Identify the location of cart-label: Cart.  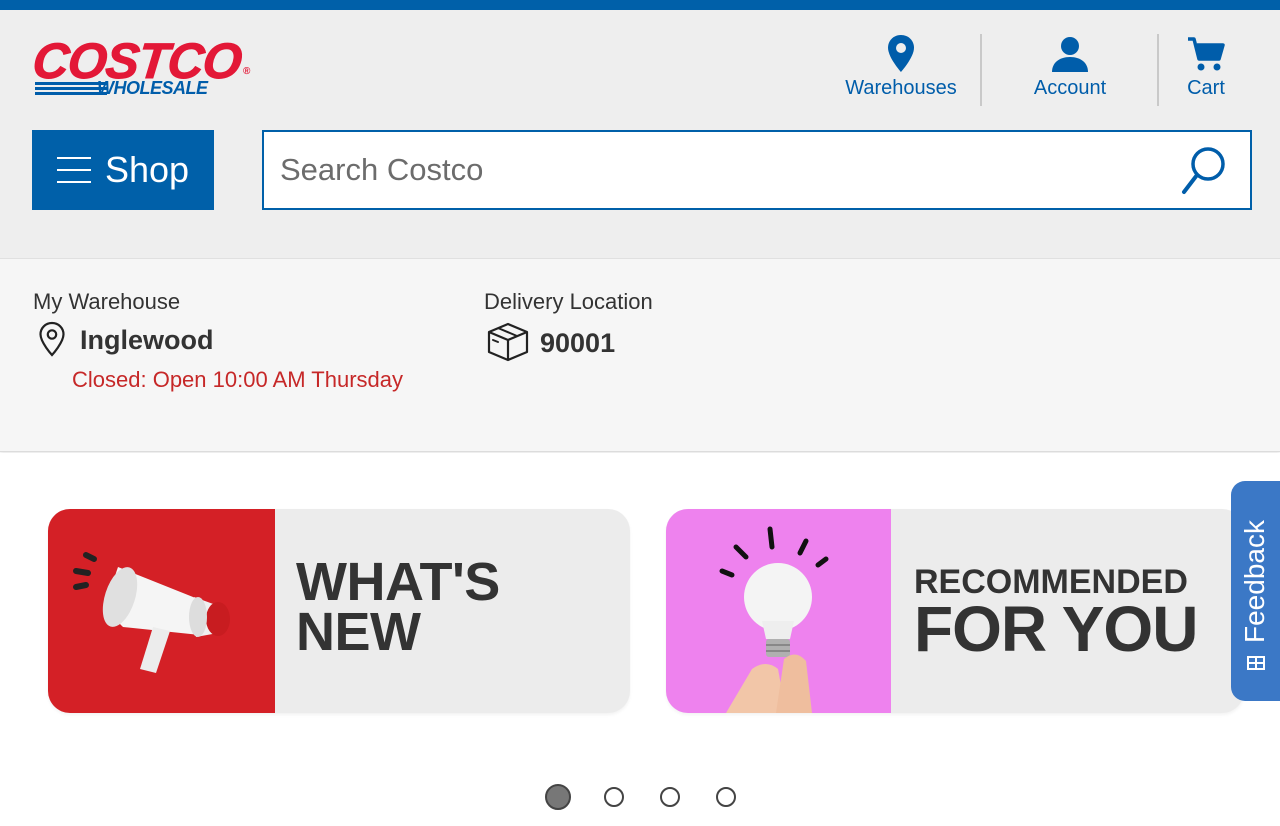
(1206, 88).